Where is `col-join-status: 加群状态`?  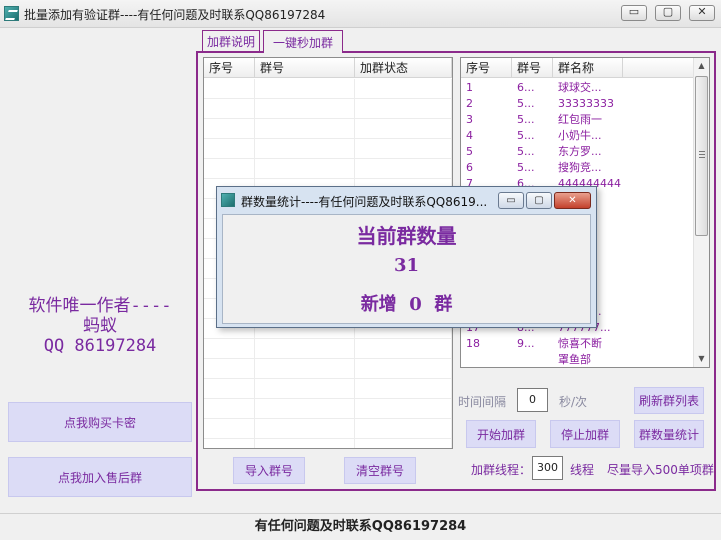
col-join-status: 加群状态 is located at coordinates (403, 68).